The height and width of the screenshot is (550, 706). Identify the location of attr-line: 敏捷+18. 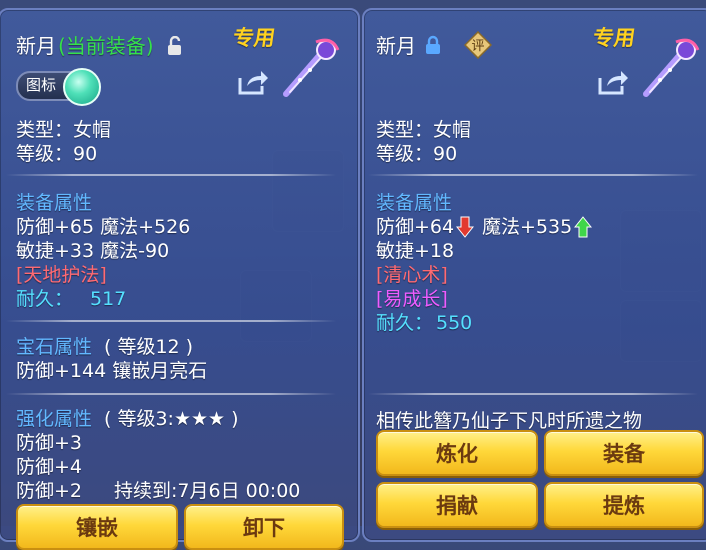
(415, 251).